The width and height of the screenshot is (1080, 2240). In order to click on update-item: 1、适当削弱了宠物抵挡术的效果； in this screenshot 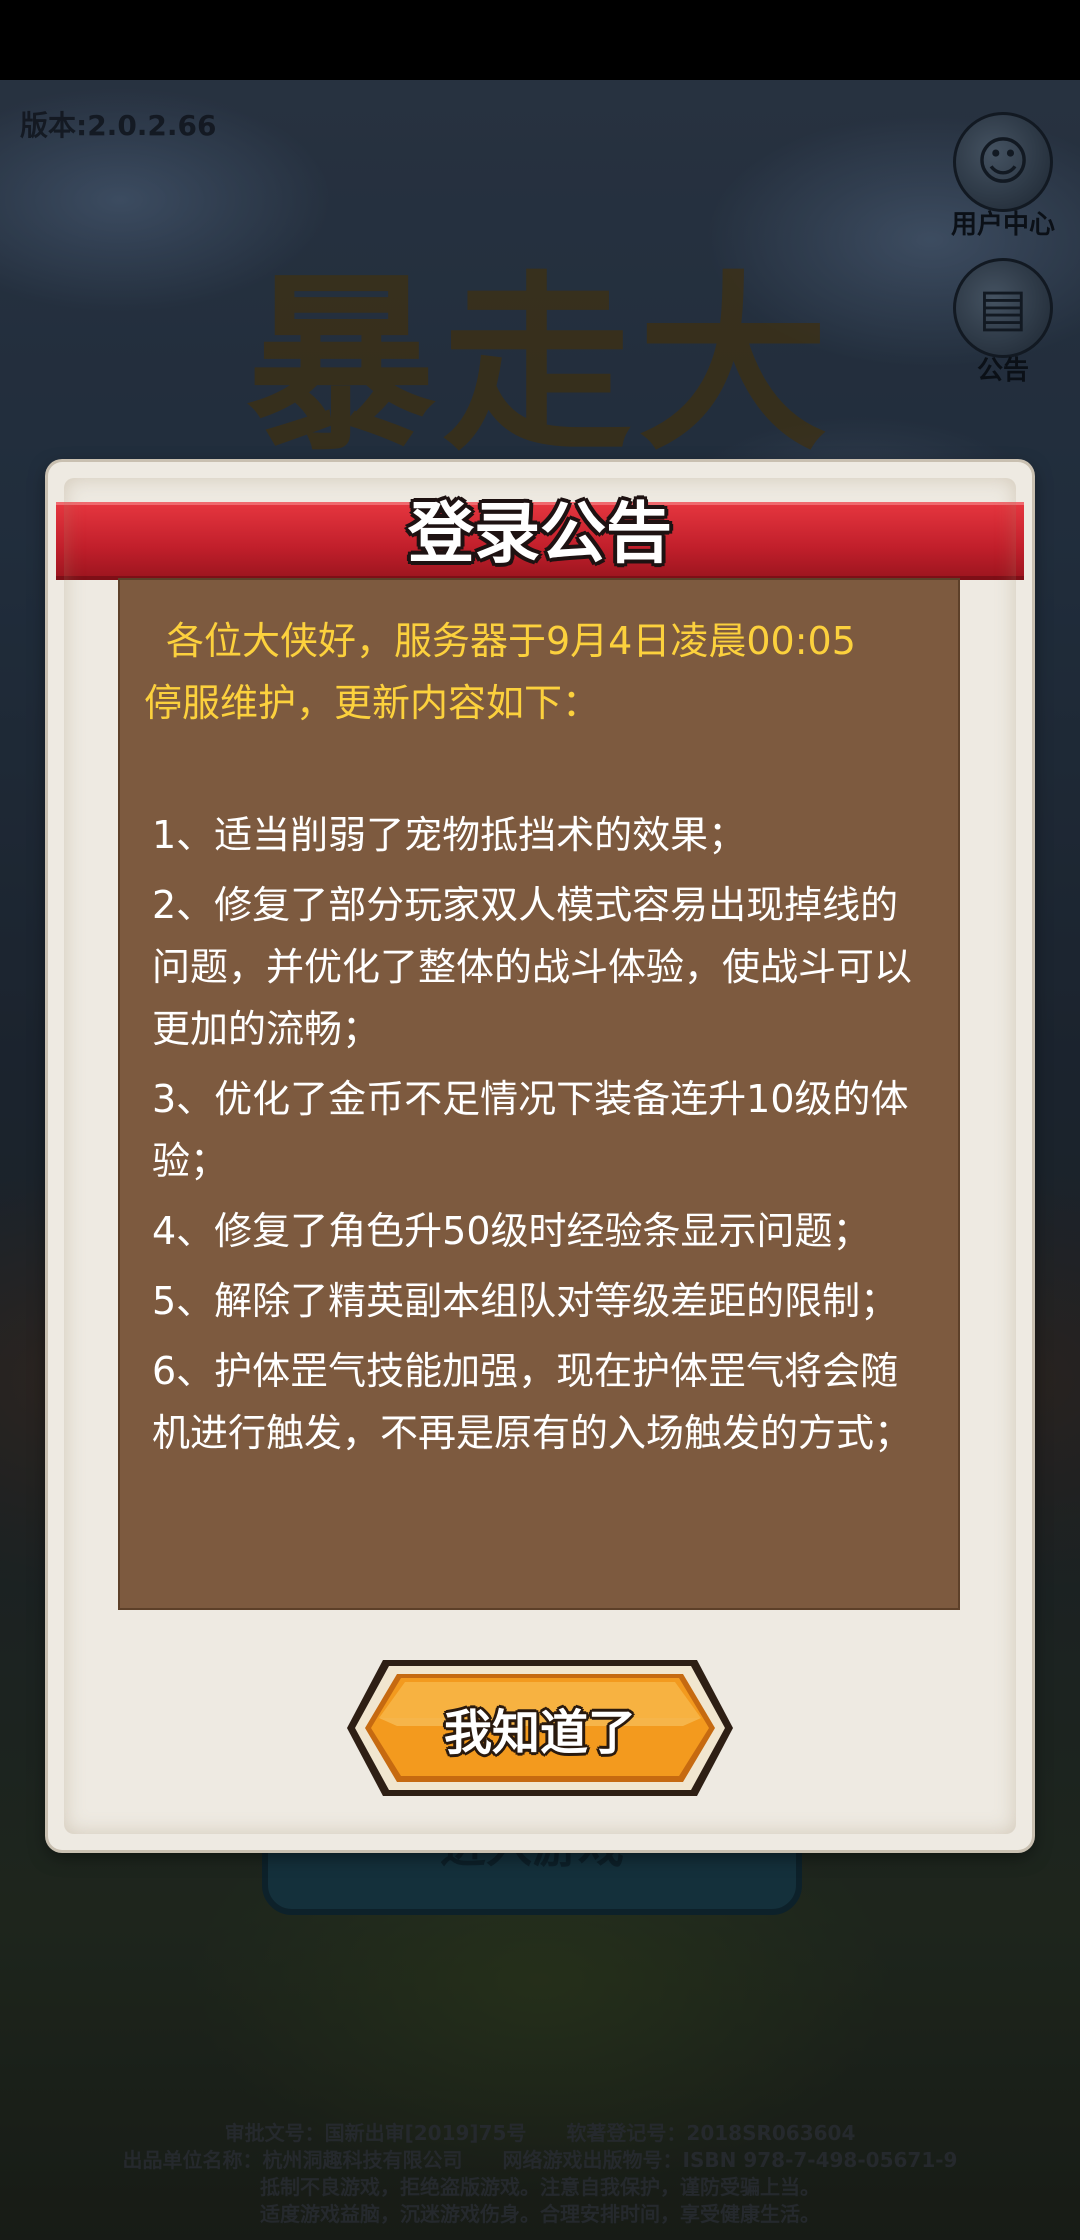, I will do `click(449, 835)`.